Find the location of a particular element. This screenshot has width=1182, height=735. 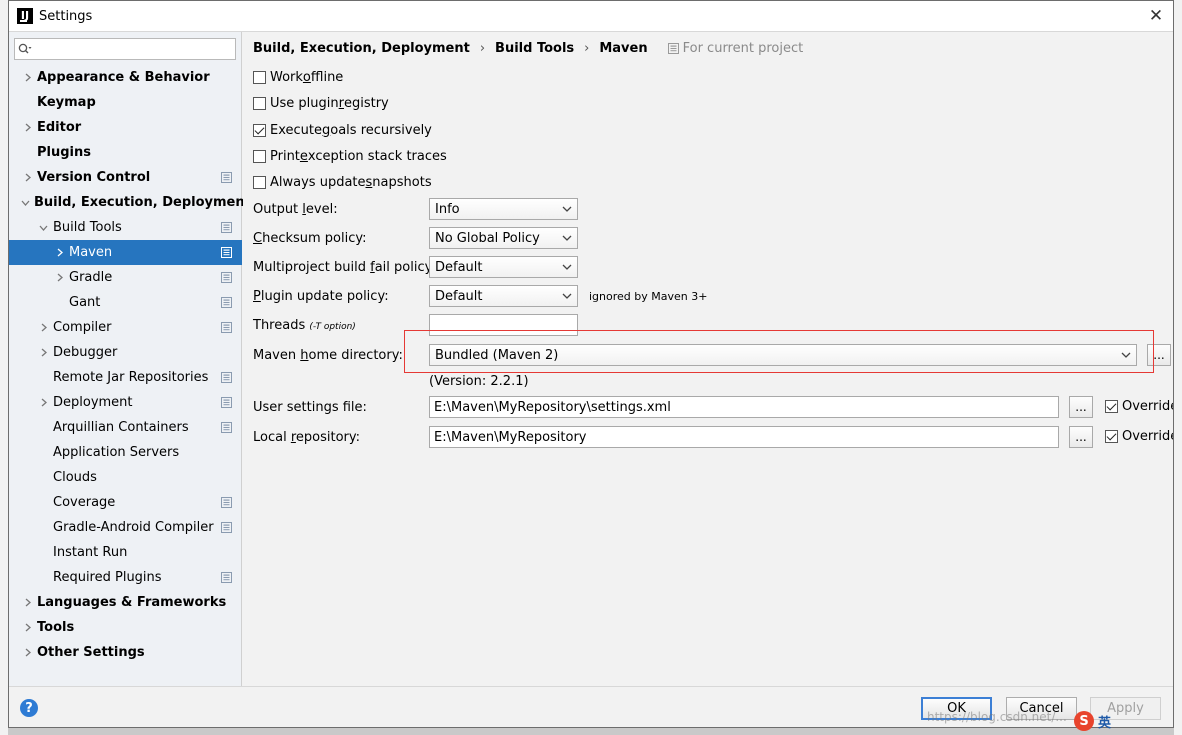

maven-home-select: Bundled (Maven 2) is located at coordinates (783, 355).